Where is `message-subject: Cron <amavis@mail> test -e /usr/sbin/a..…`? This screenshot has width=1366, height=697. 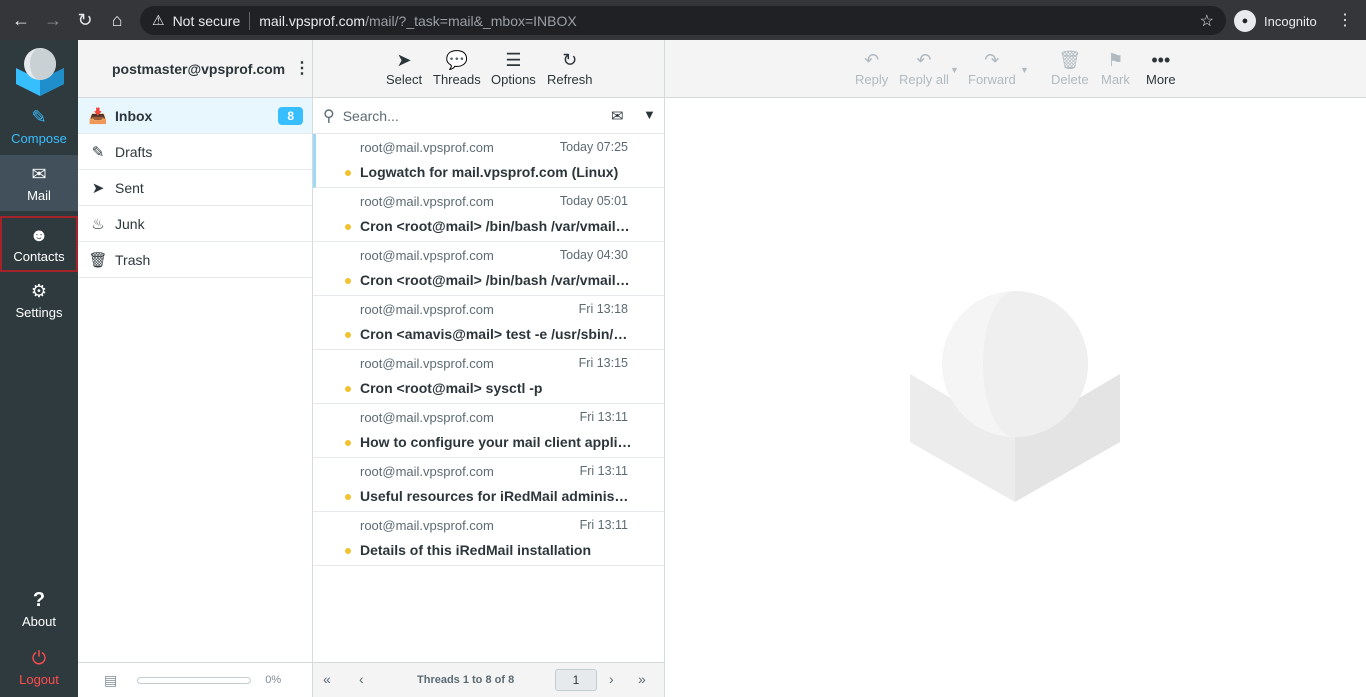
message-subject: Cron <amavis@mail> test -e /usr/sbin/a..… is located at coordinates (496, 334).